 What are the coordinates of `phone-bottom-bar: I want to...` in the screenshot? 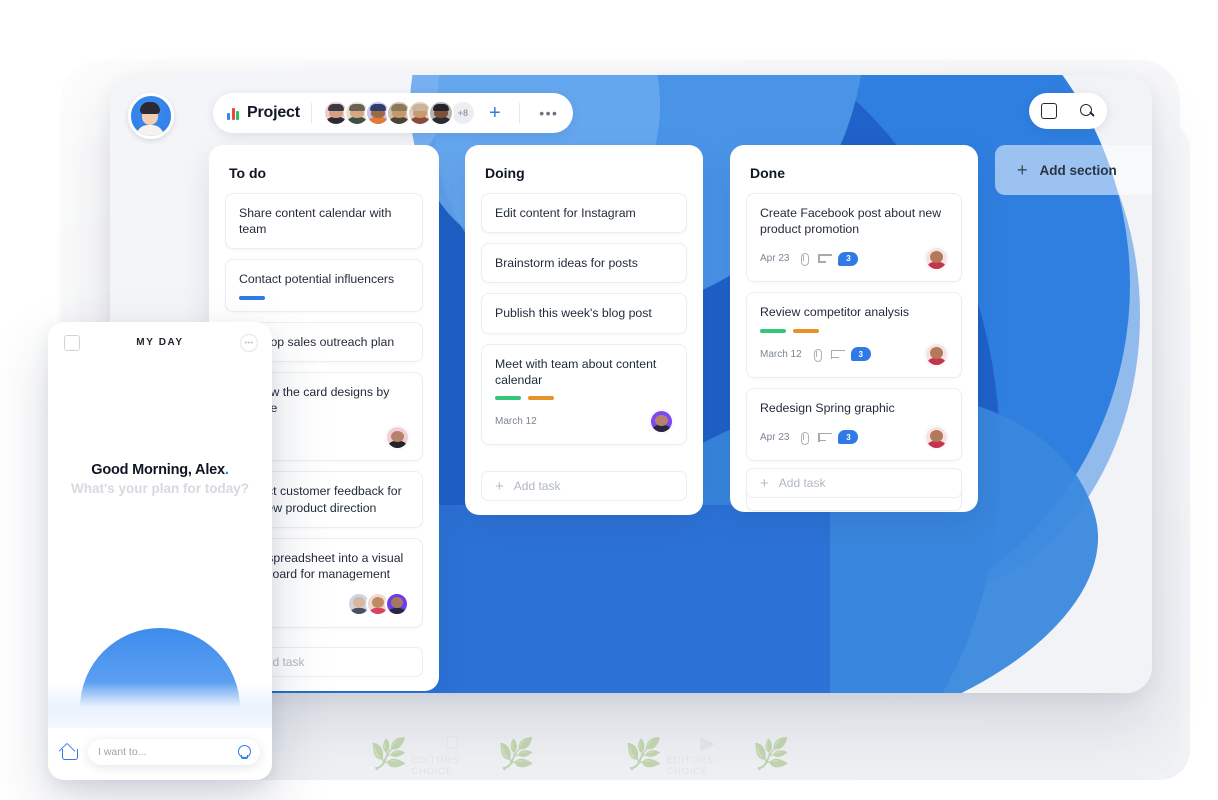 It's located at (160, 752).